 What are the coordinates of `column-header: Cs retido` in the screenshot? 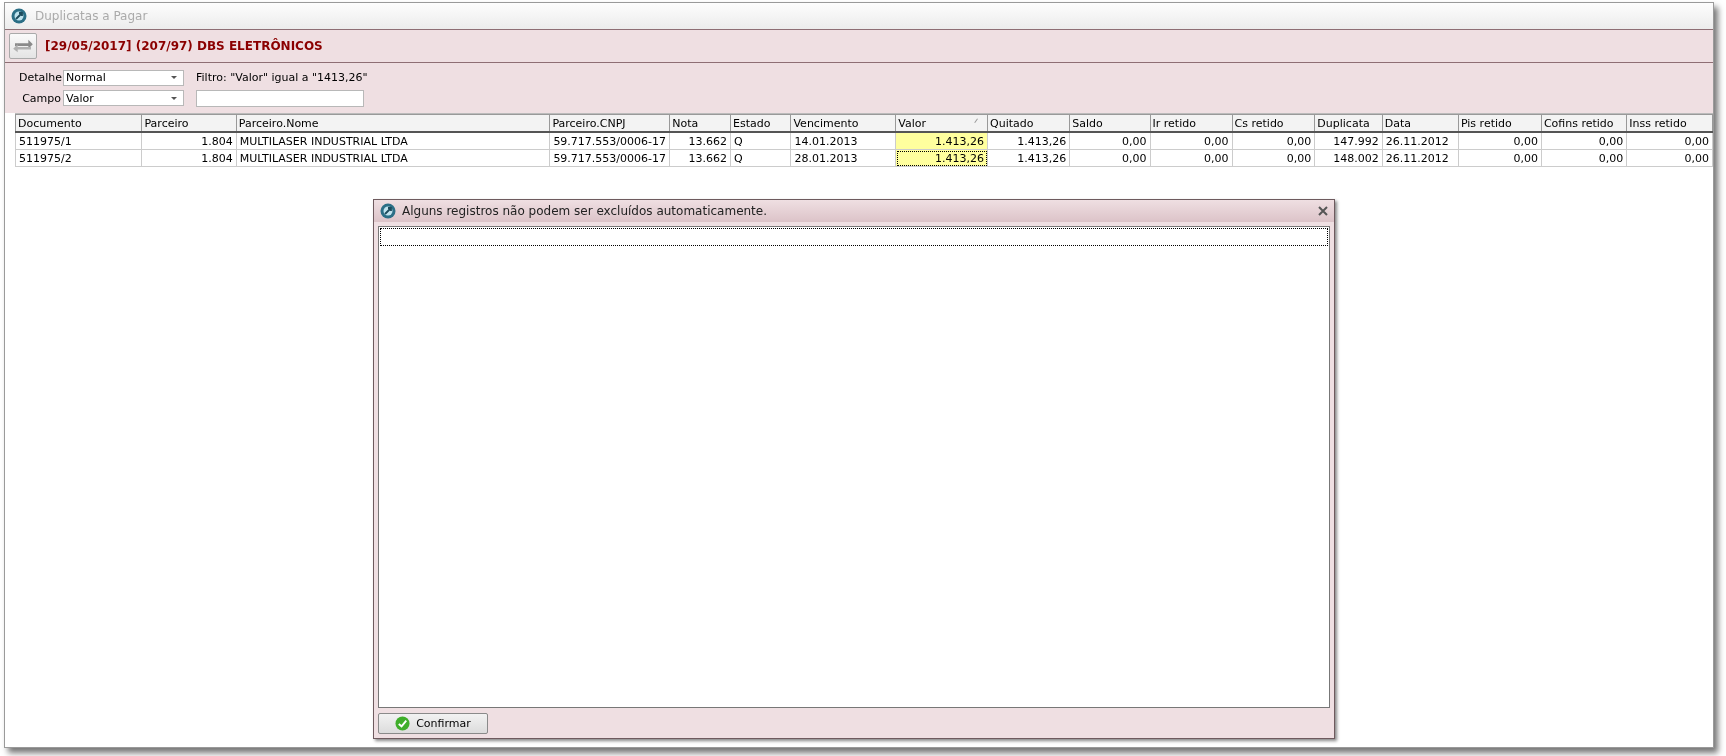 It's located at (1273, 123).